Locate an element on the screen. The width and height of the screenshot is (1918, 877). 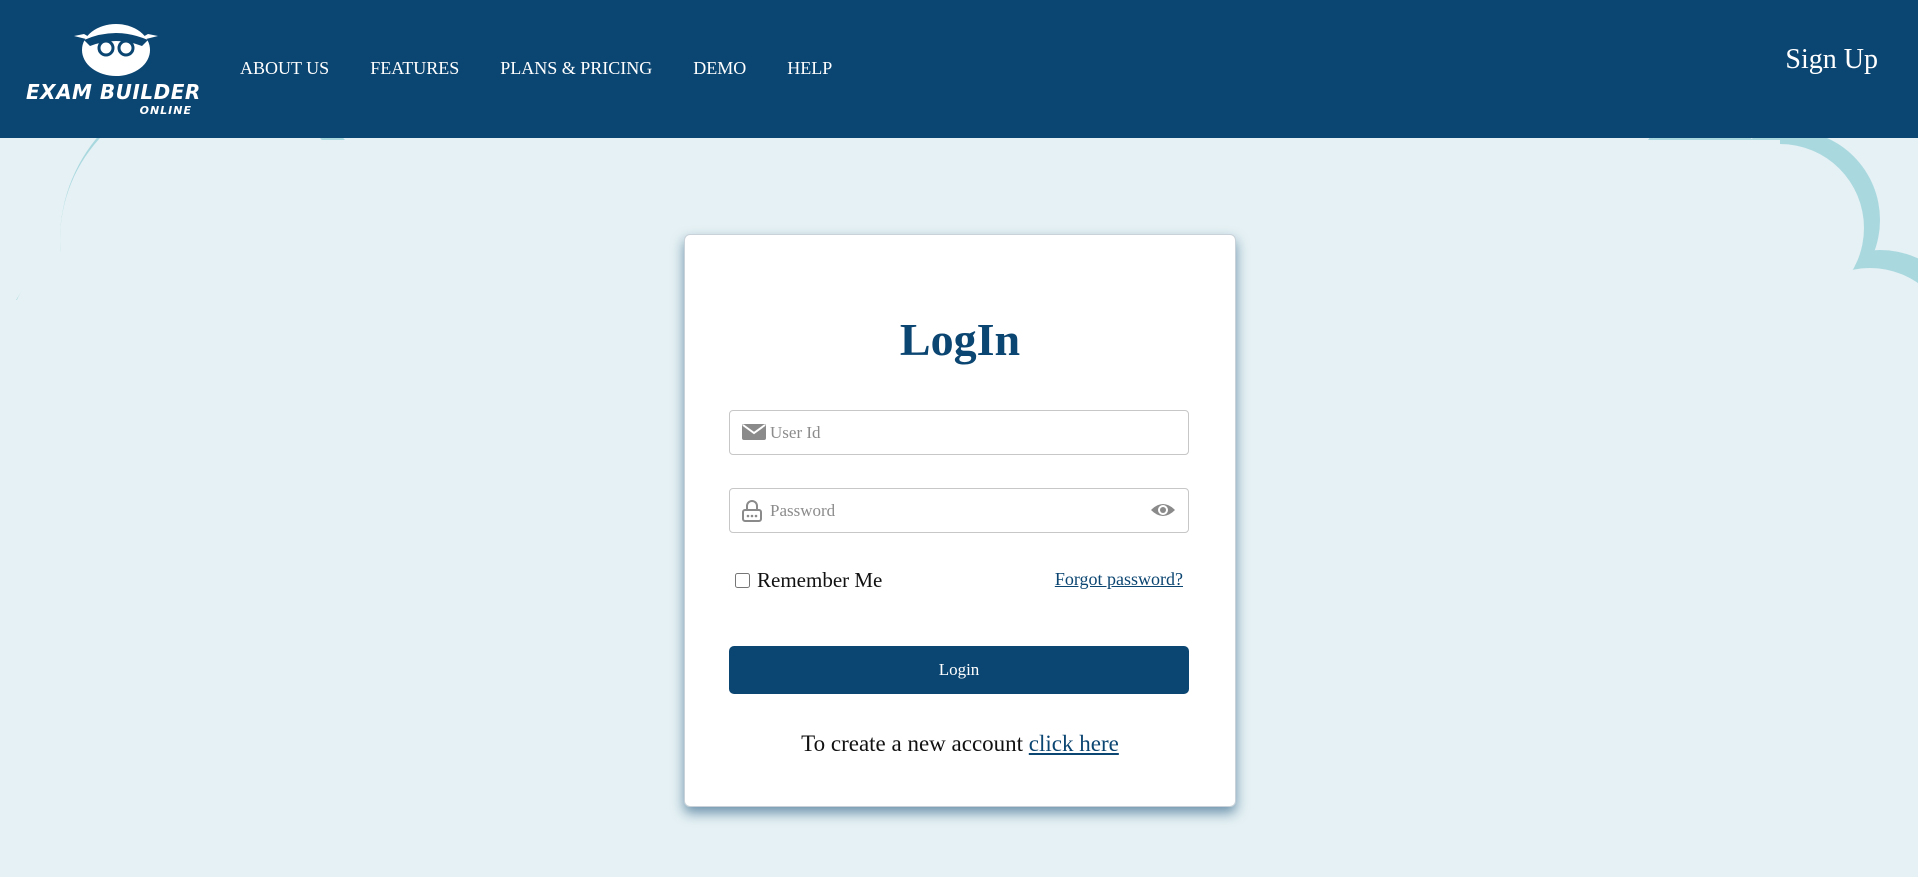
user-id-field is located at coordinates (959, 432).